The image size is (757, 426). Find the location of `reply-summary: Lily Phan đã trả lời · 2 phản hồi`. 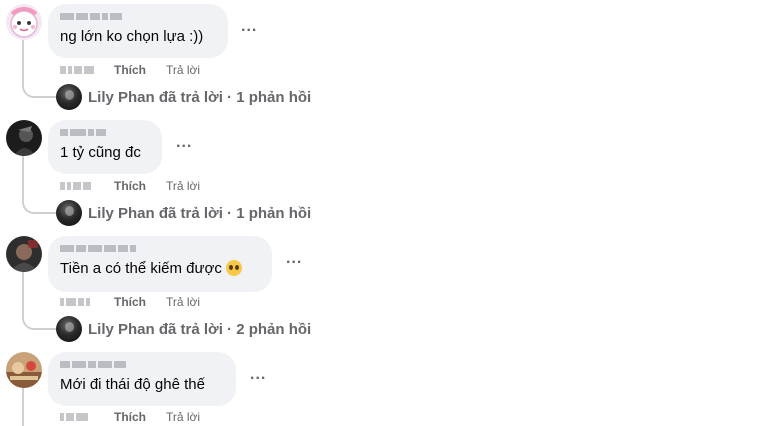

reply-summary: Lily Phan đã trả lời · 2 phản hồi is located at coordinates (183, 329).